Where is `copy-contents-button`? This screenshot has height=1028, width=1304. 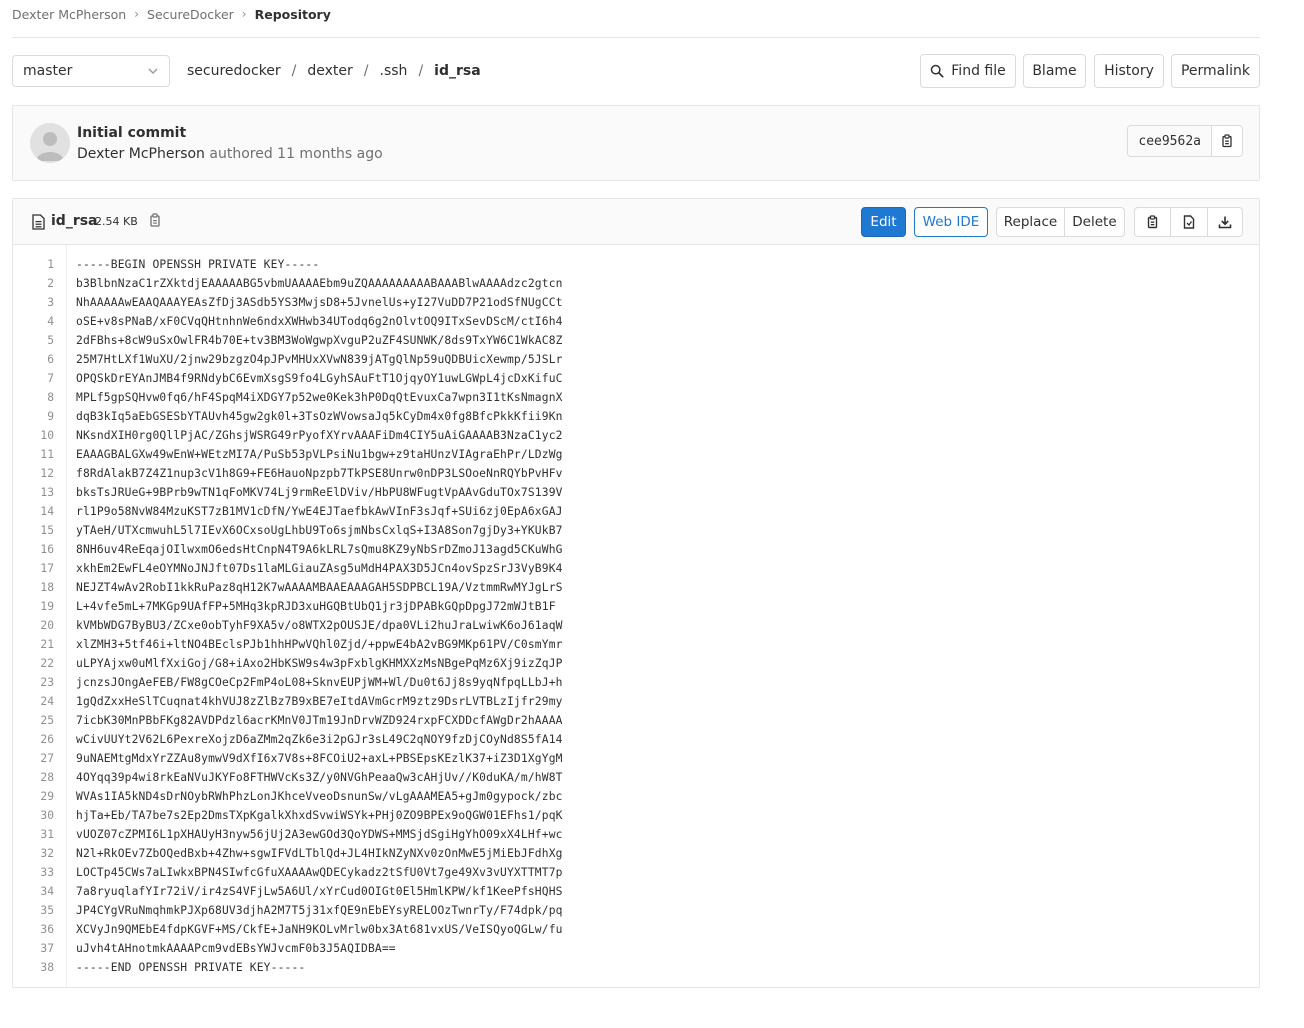 copy-contents-button is located at coordinates (1152, 222).